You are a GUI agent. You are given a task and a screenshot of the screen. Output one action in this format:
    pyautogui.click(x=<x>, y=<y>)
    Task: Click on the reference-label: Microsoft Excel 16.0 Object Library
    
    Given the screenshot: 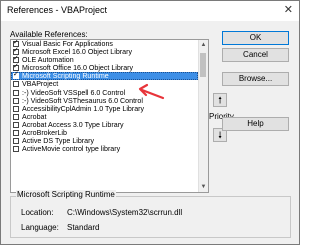 What is the action you would take?
    pyautogui.click(x=77, y=52)
    